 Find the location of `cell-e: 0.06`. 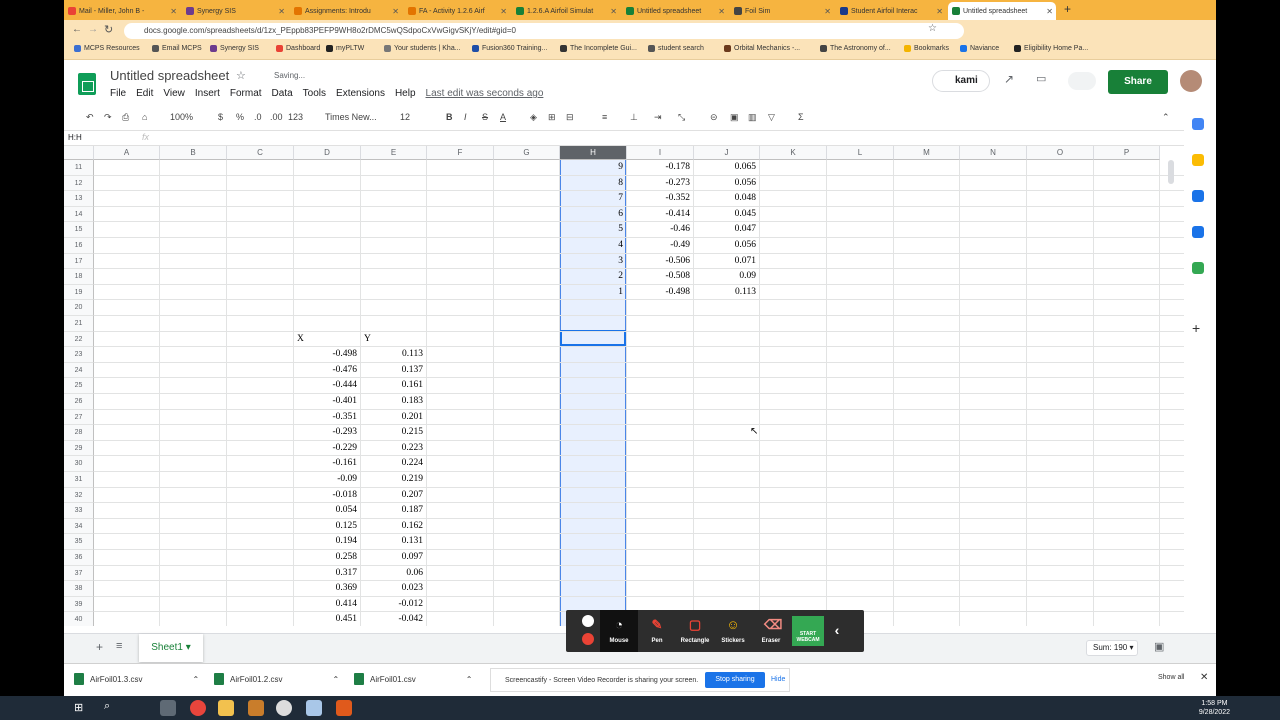

cell-e: 0.06 is located at coordinates (392, 574).